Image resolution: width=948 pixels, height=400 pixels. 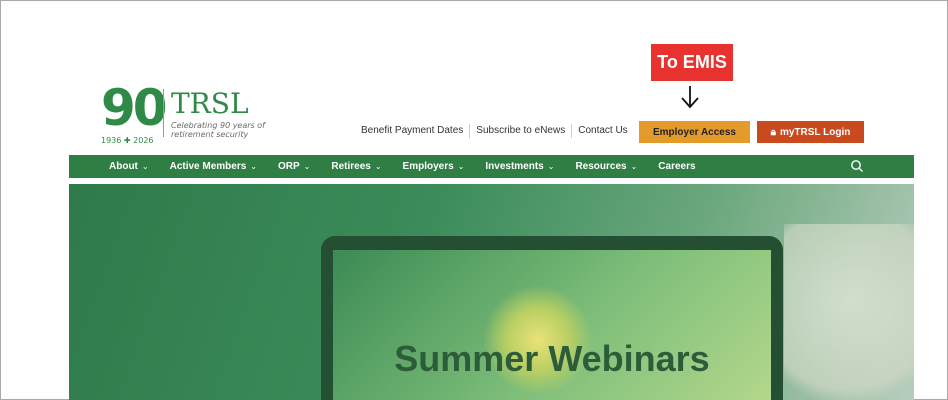 I want to click on nav-item-about: About ⌄, so click(x=129, y=166).